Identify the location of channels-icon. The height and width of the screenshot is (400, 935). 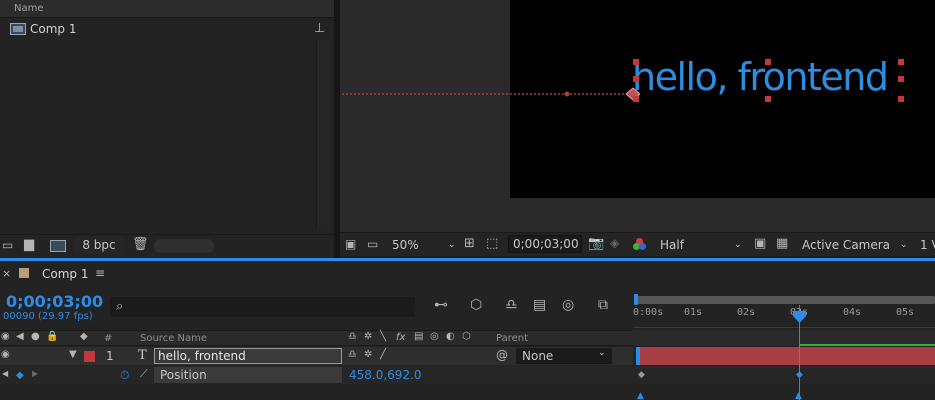
(640, 245).